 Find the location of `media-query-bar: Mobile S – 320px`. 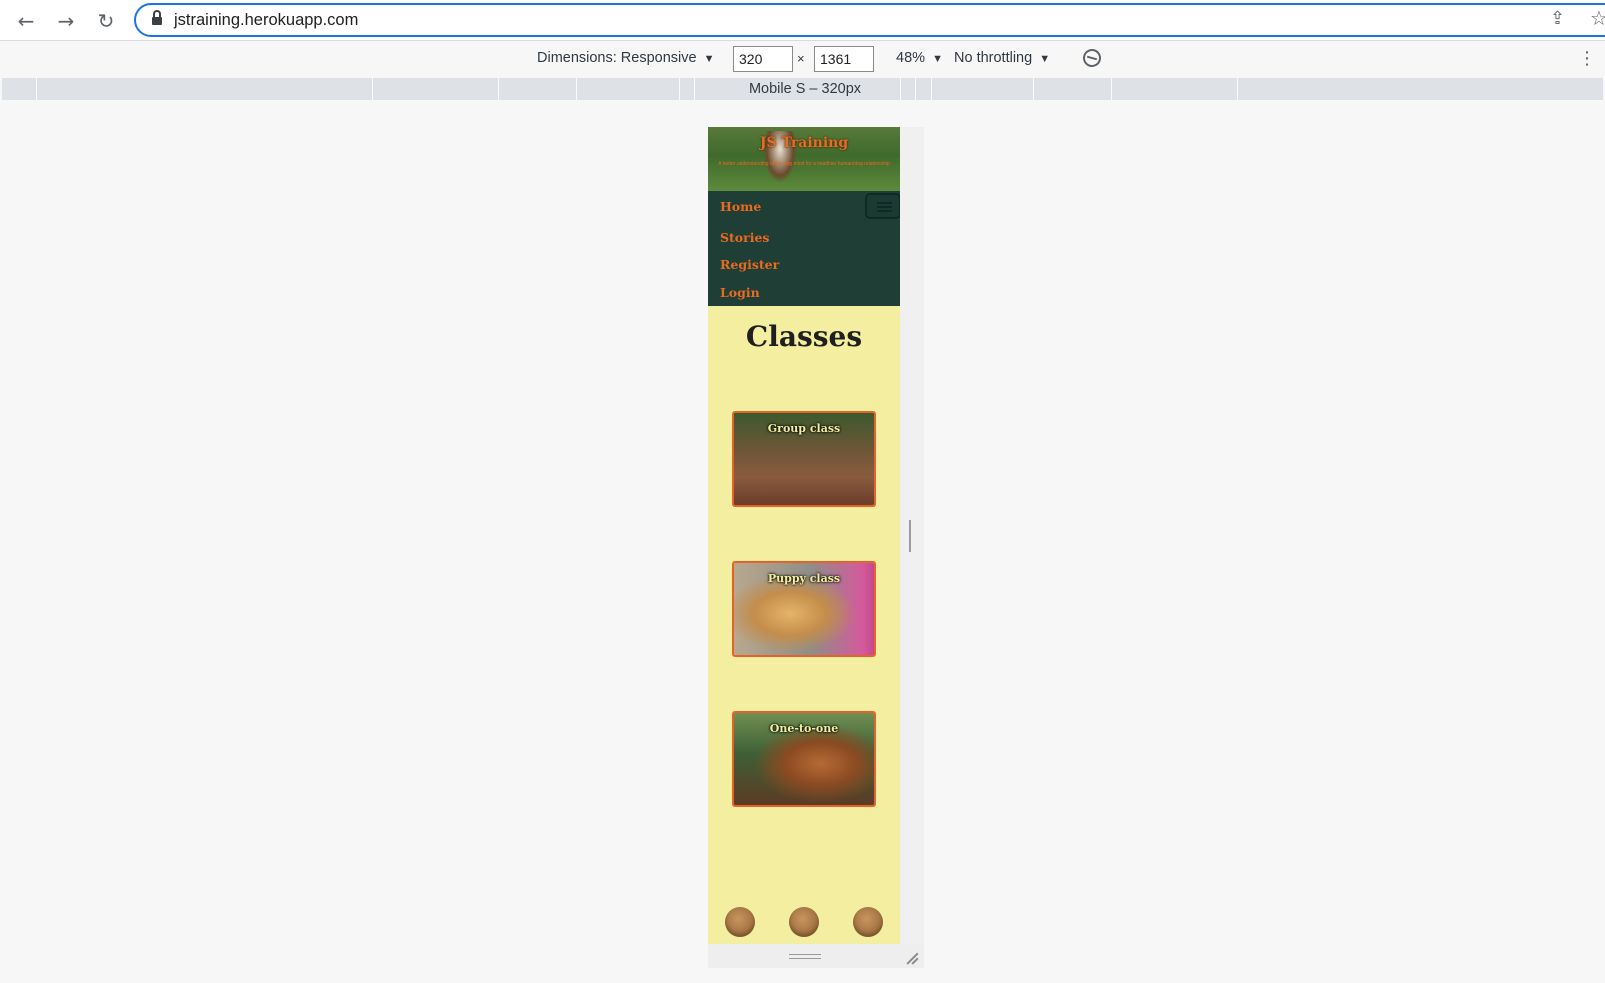

media-query-bar: Mobile S – 320px is located at coordinates (802, 89).